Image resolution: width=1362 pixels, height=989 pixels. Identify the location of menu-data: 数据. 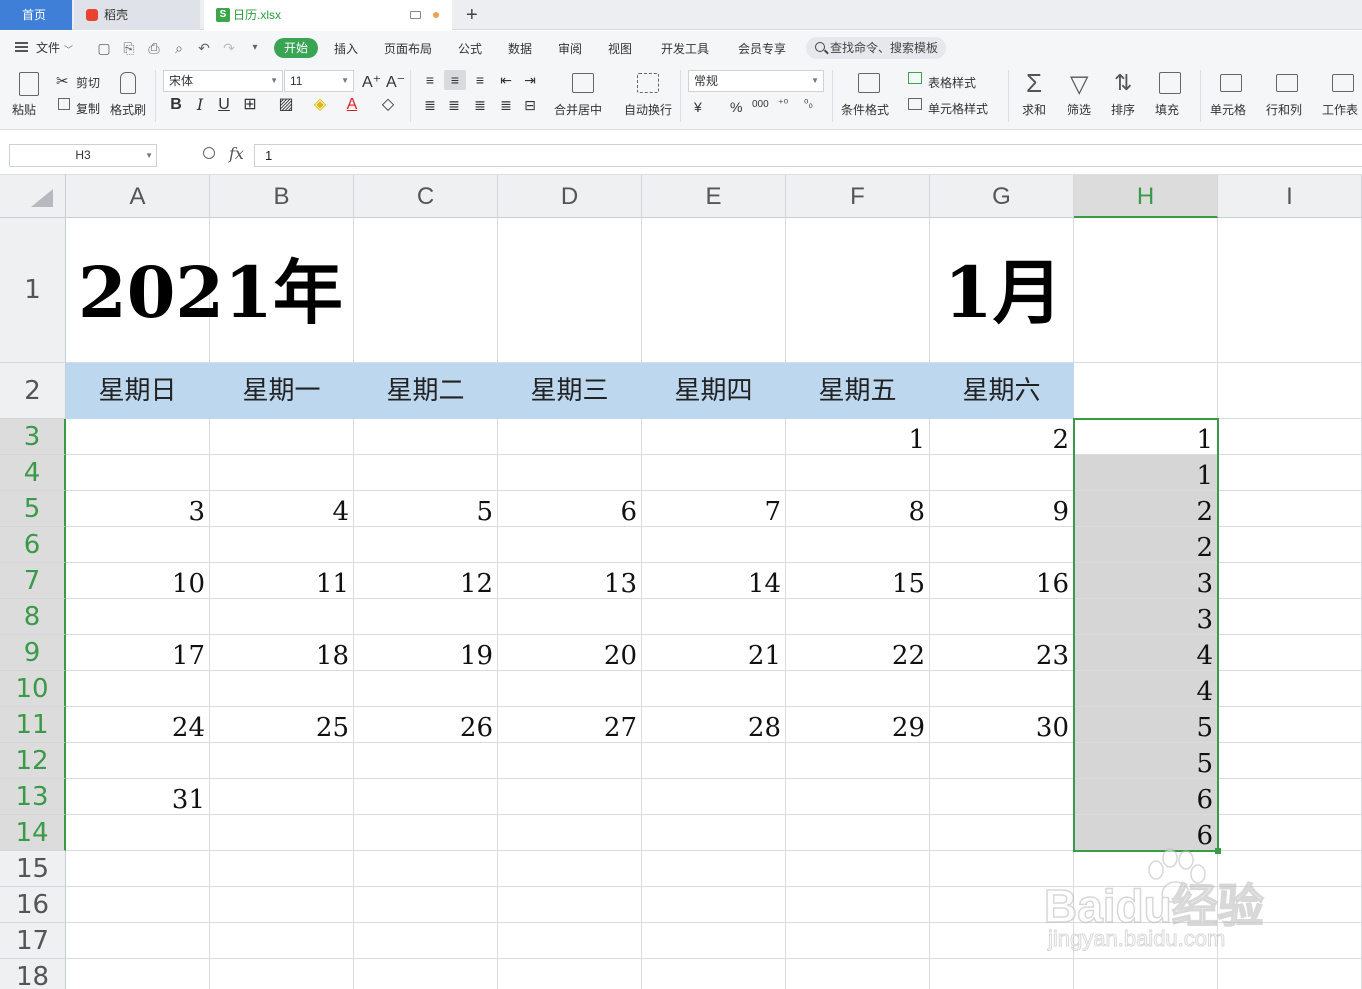
(520, 49).